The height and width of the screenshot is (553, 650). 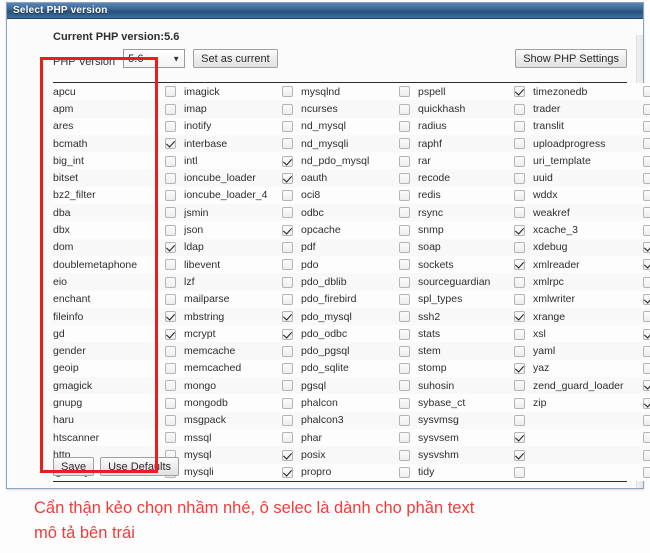 I want to click on extension-checkbox-tidy, so click(x=519, y=472).